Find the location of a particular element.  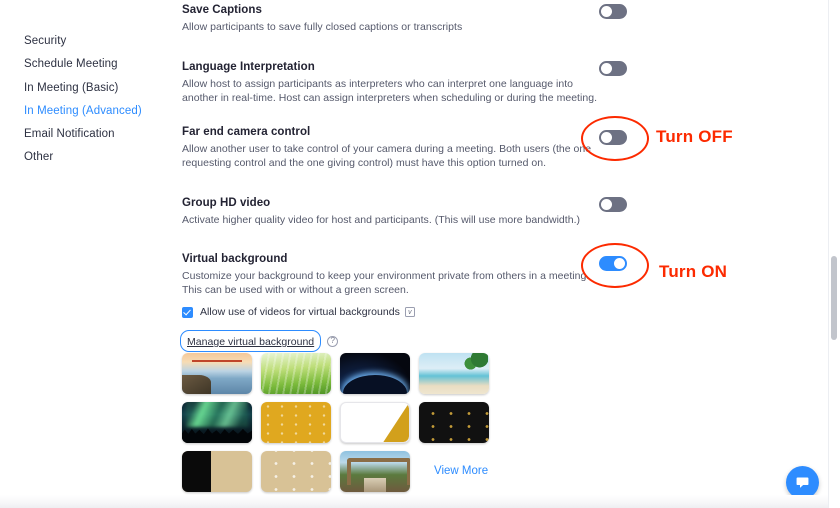

thumbnail-tropical-beach is located at coordinates (454, 373).